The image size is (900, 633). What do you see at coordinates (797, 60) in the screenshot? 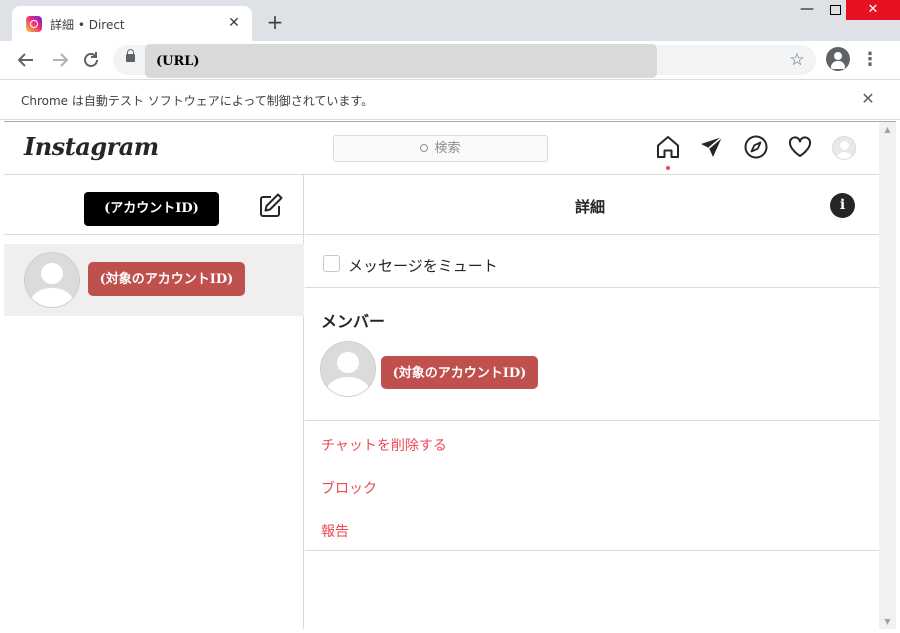
I see `bookmark-star-icon: ☆` at bounding box center [797, 60].